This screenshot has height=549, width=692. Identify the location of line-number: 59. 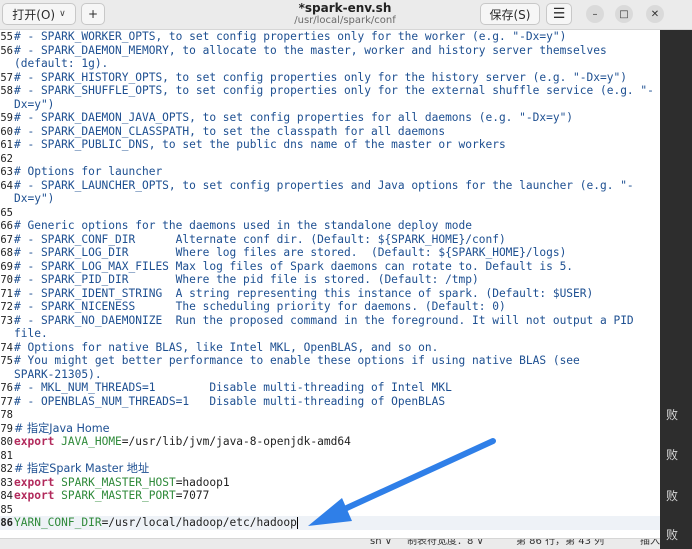
(6, 118).